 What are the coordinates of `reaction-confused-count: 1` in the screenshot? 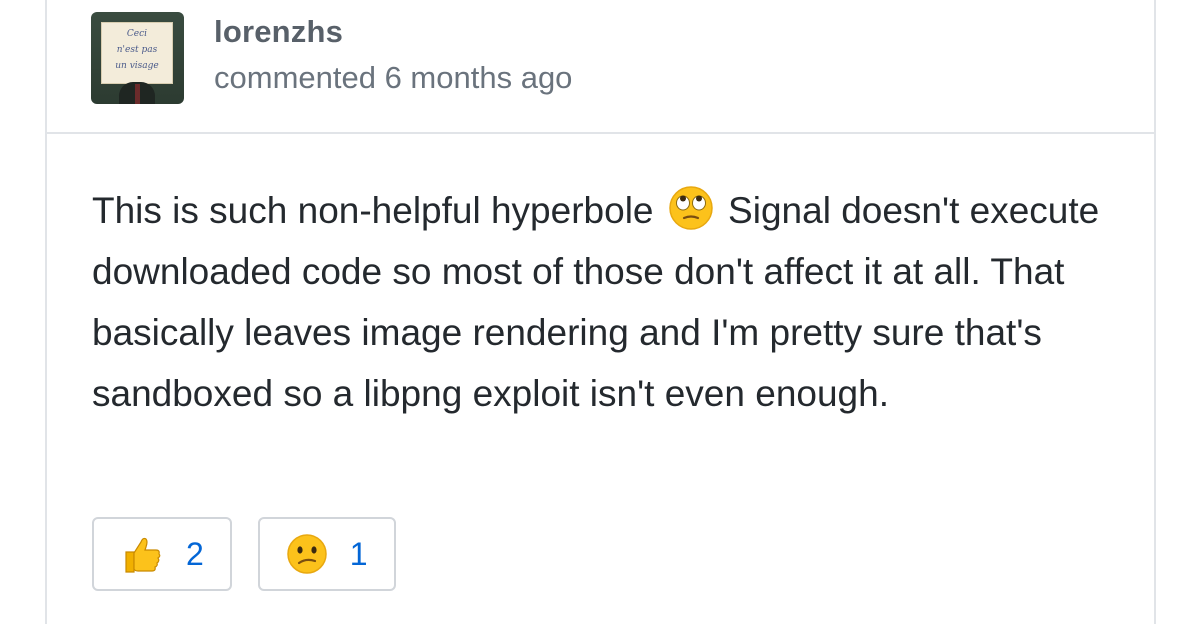 It's located at (358, 553).